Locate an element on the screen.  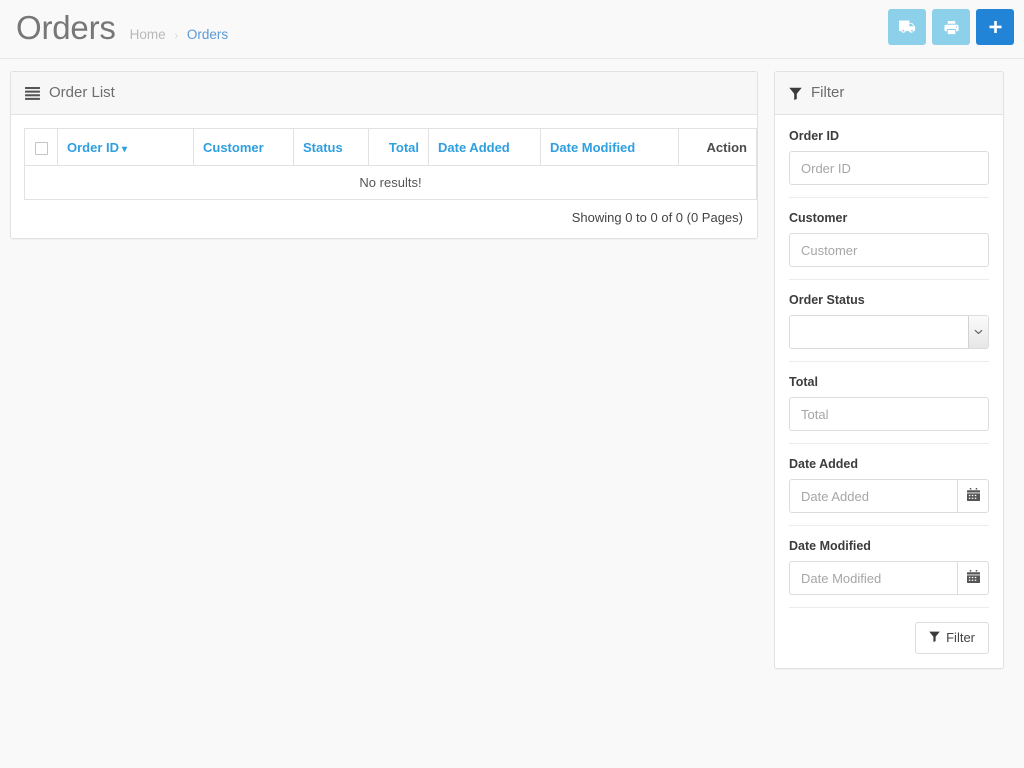
column-order-id: Order ID ▾ is located at coordinates (125, 147).